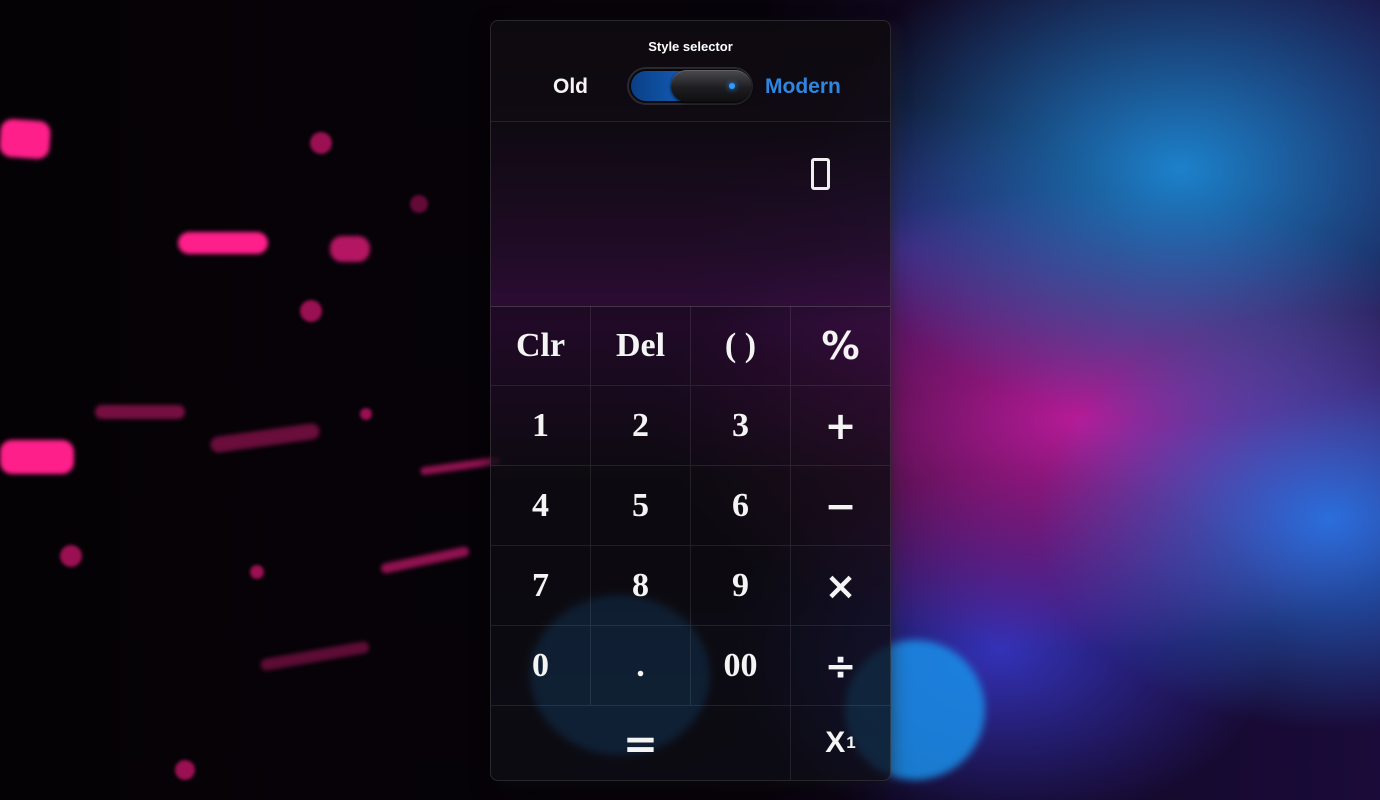  I want to click on equals-button: =, so click(641, 743).